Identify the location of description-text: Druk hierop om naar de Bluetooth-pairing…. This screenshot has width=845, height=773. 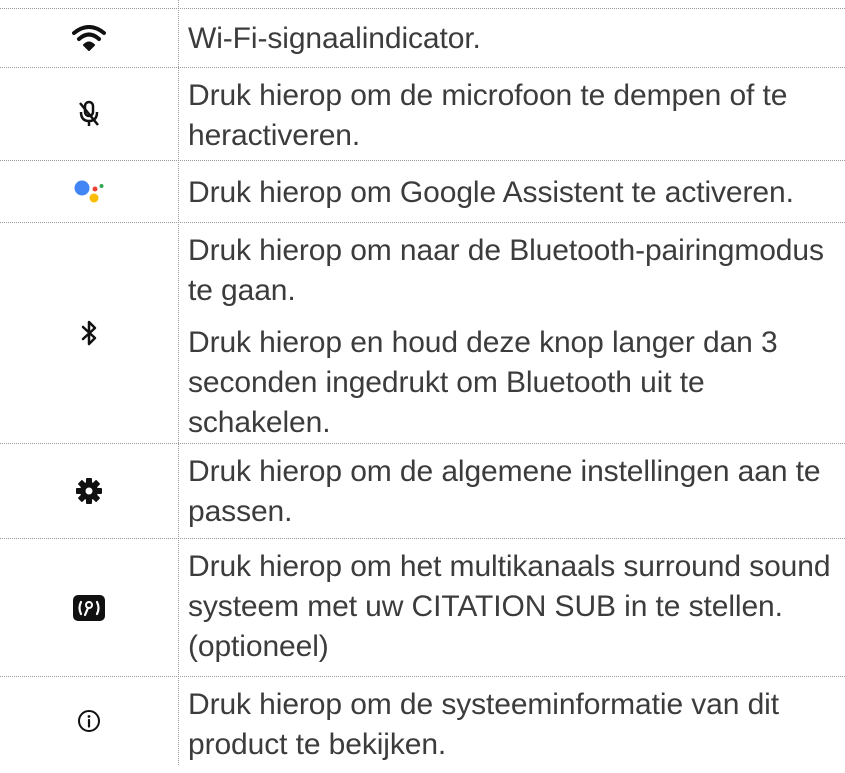
(506, 270).